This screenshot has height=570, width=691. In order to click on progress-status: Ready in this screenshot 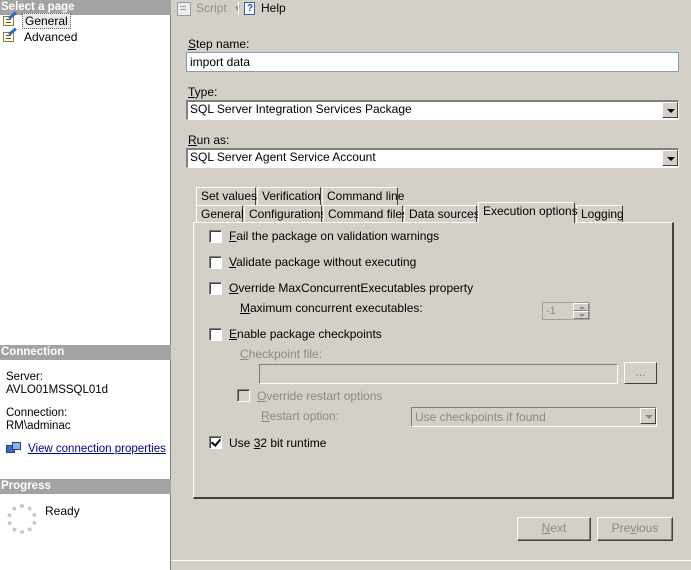, I will do `click(62, 511)`.